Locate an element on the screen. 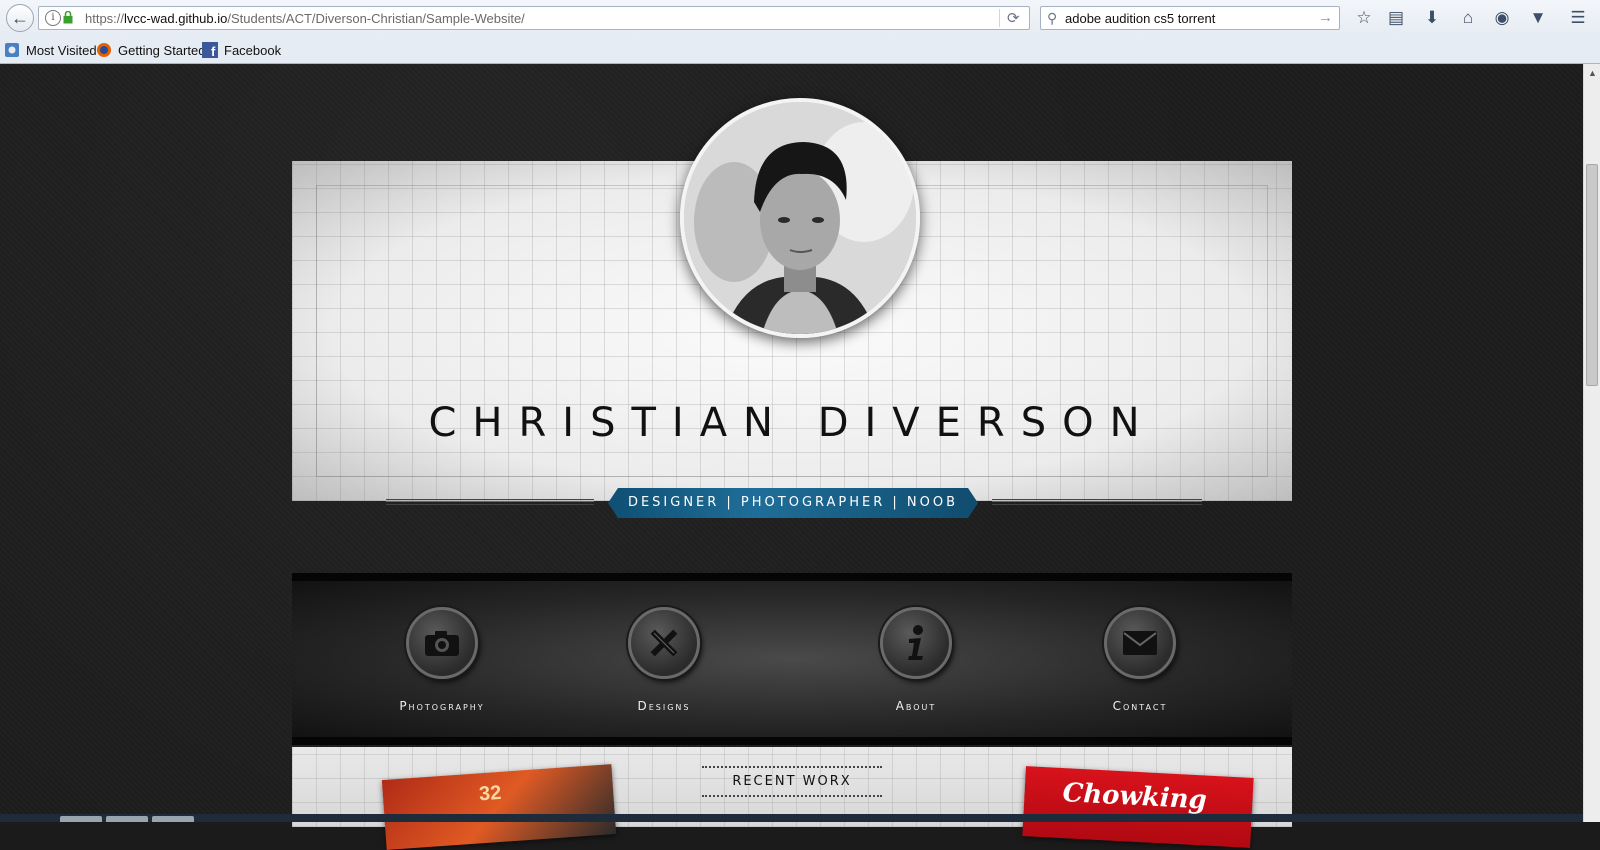 Image resolution: width=1600 pixels, height=850 pixels. bookmark-facebook: f Facebook is located at coordinates (241, 50).